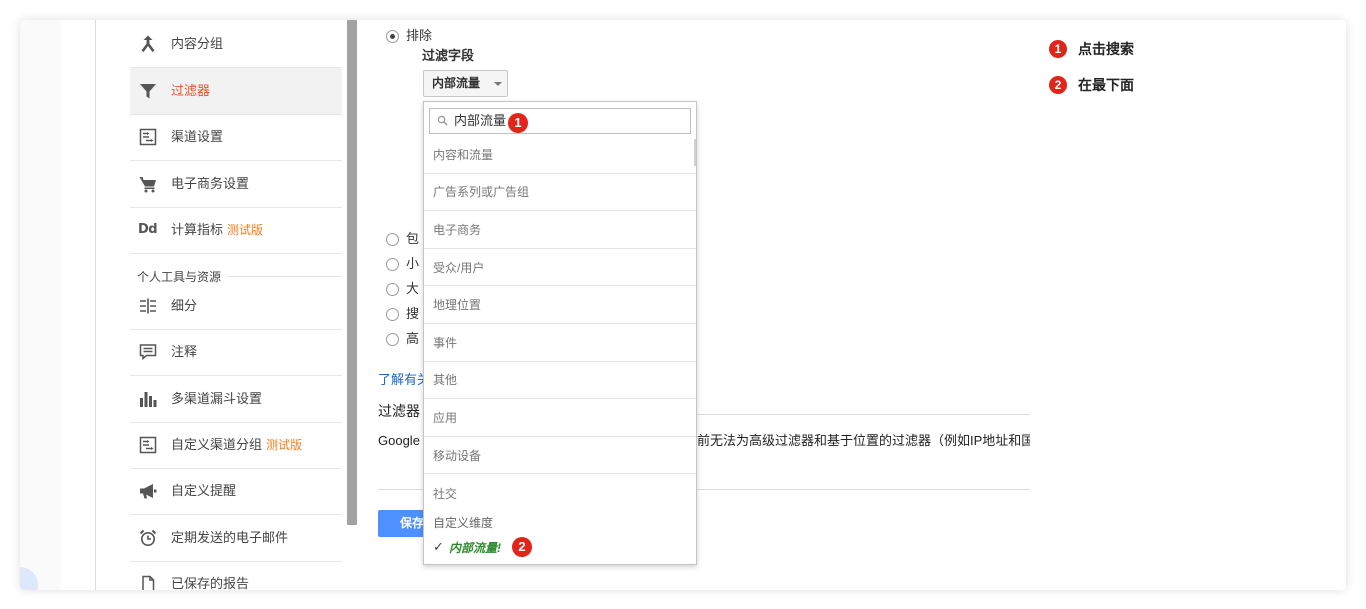 The width and height of the screenshot is (1366, 609). What do you see at coordinates (197, 229) in the screenshot?
I see `sidebar-item-label: 计算指标` at bounding box center [197, 229].